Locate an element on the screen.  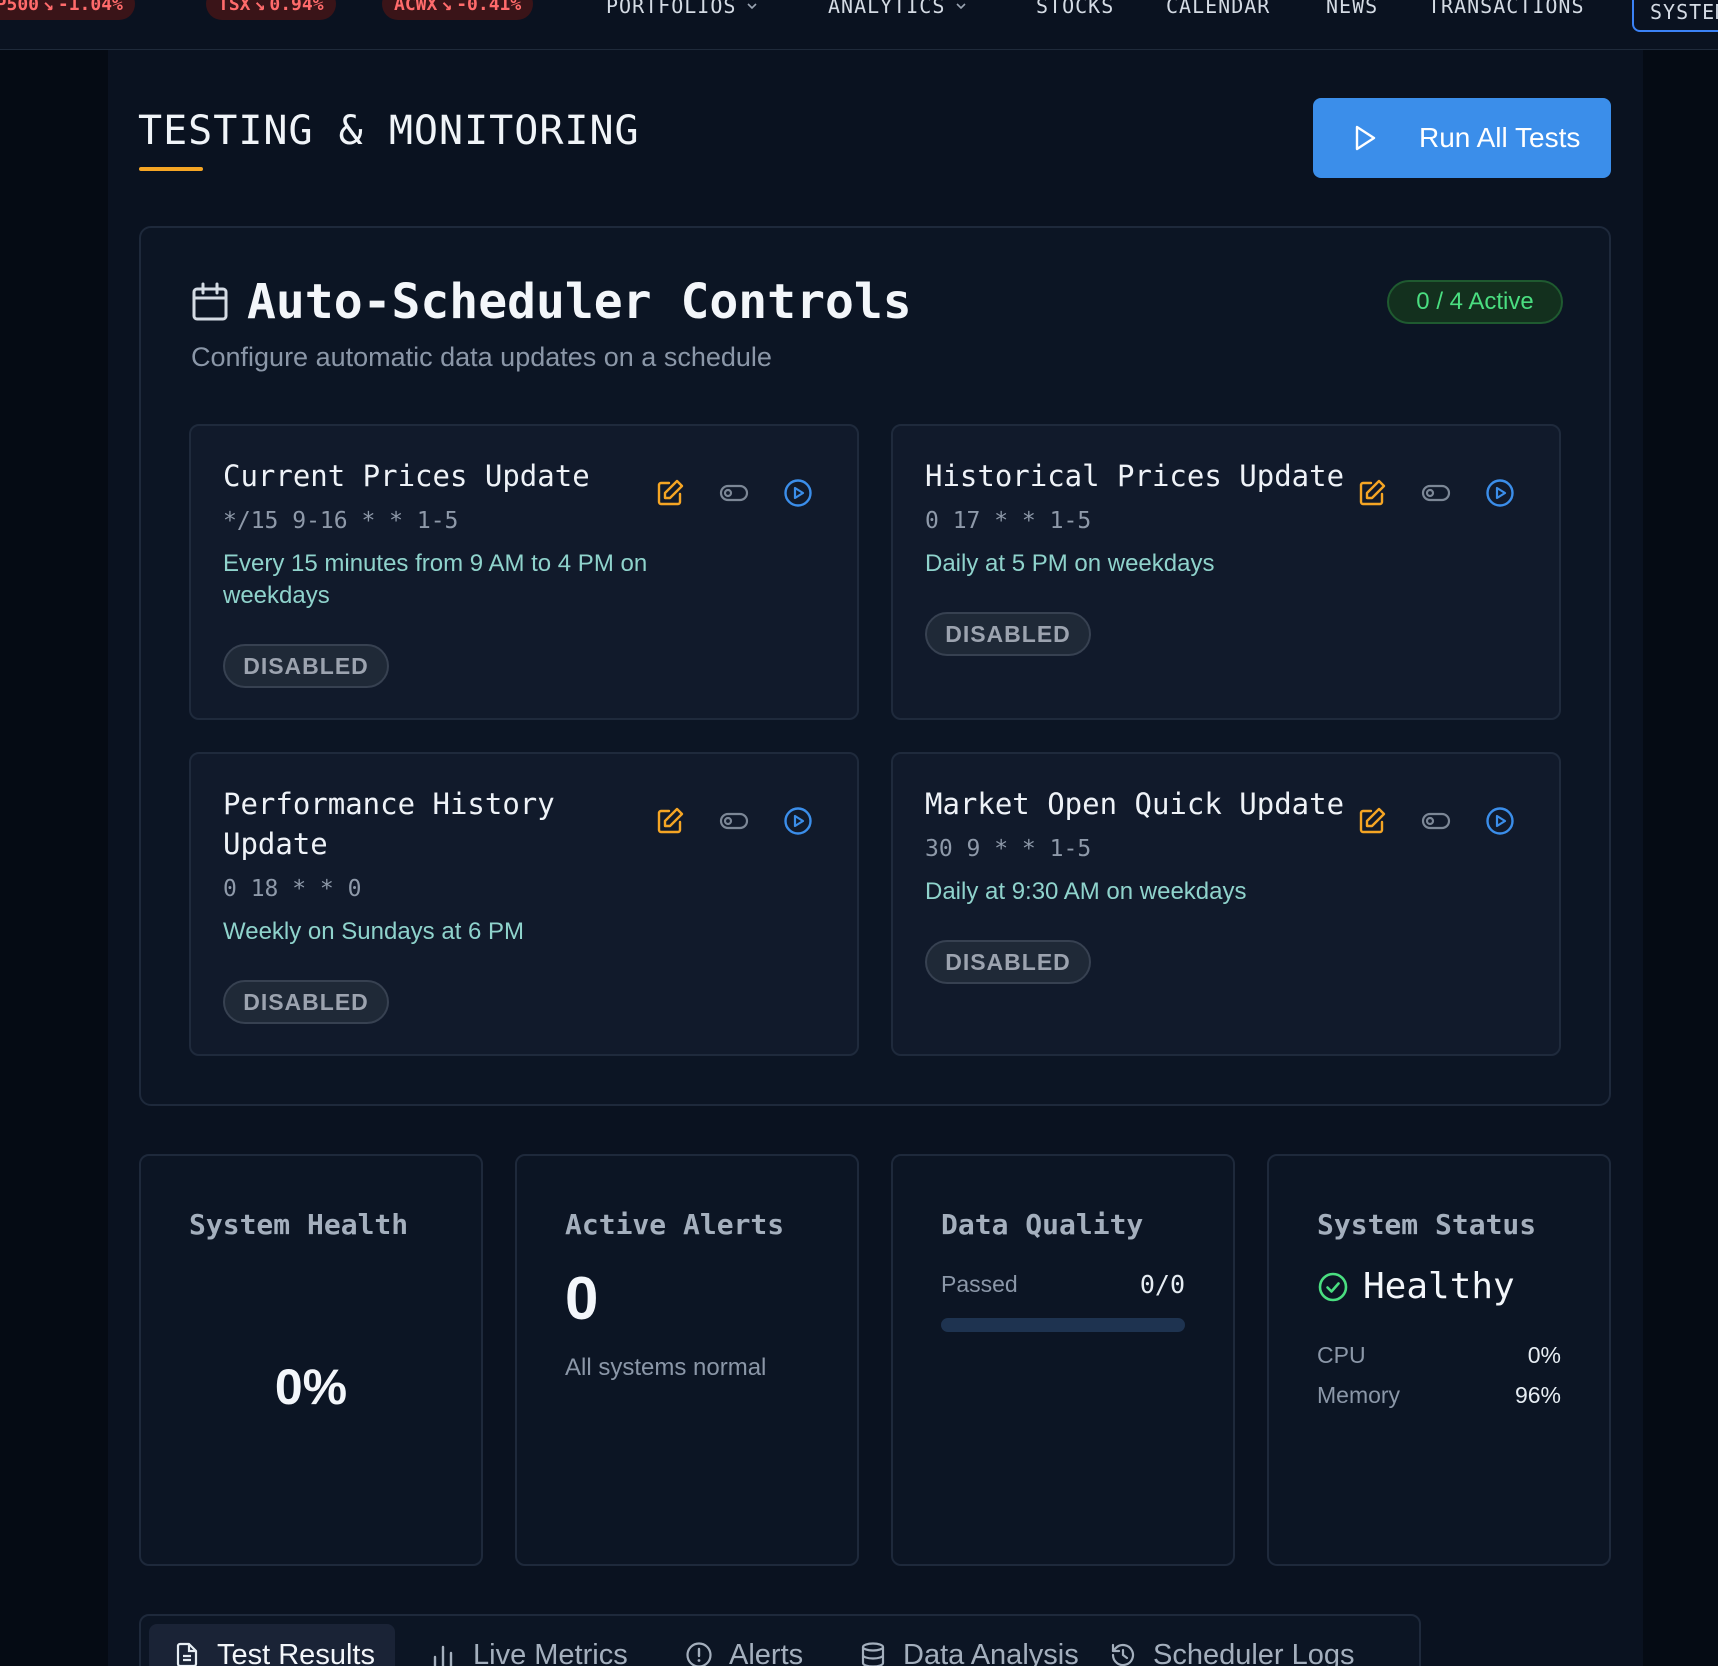
stat-title: Active Alerts is located at coordinates (675, 1224).